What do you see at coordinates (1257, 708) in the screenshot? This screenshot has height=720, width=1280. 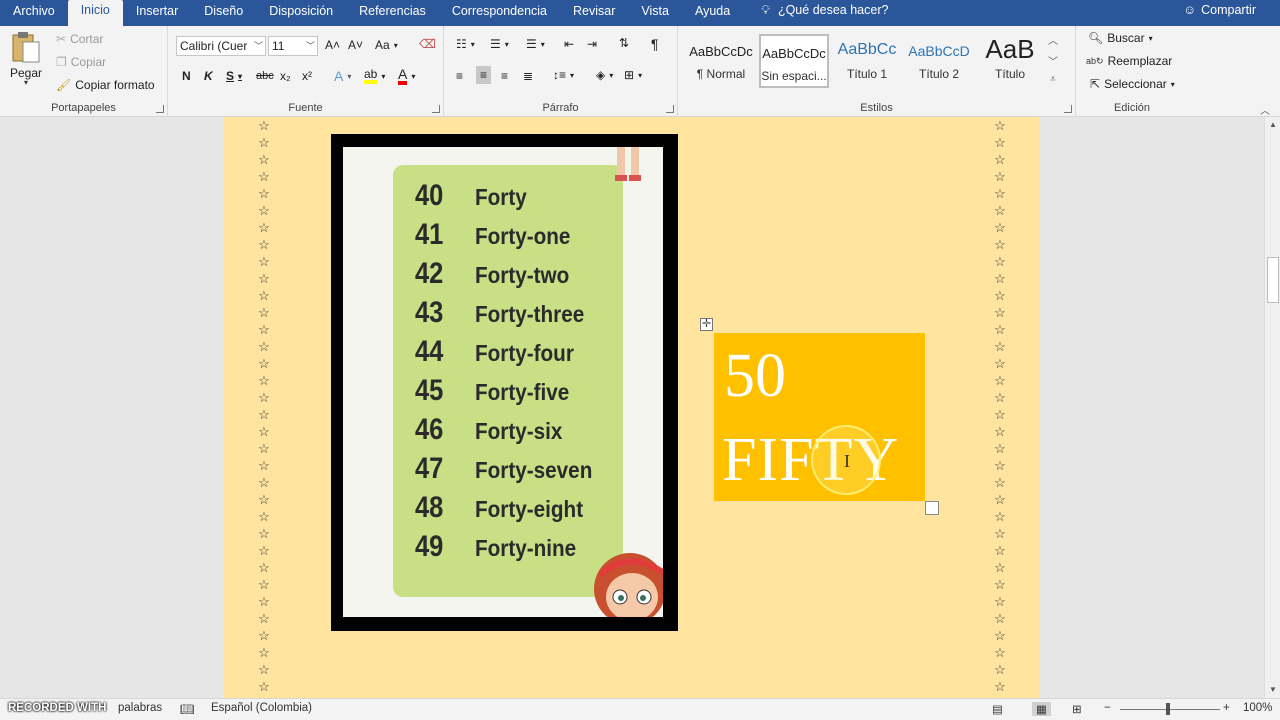 I see `zoom-level: 100%` at bounding box center [1257, 708].